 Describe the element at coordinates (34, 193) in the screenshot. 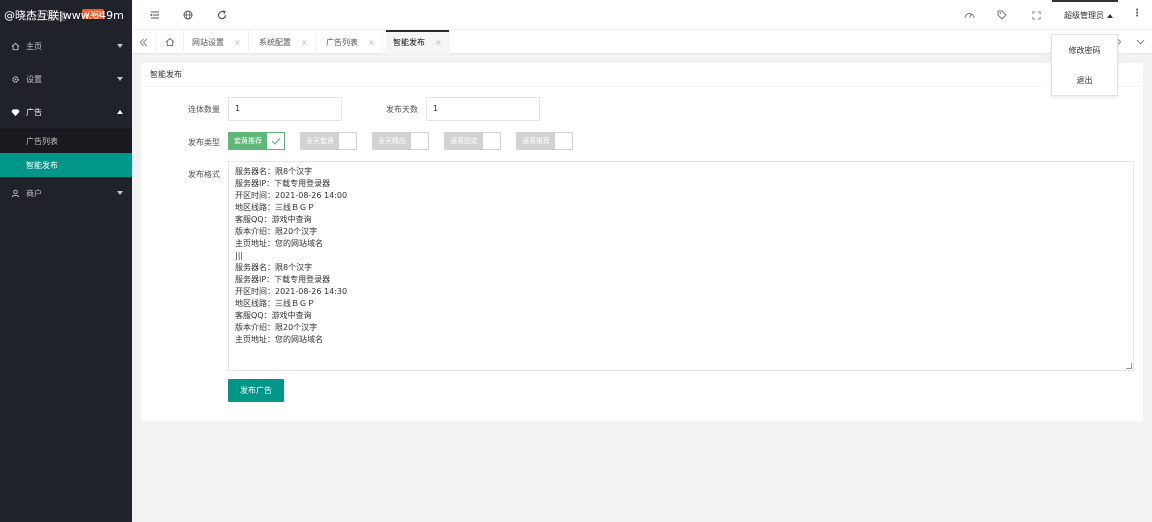

I see `sidebar-item-label: 商户` at that location.